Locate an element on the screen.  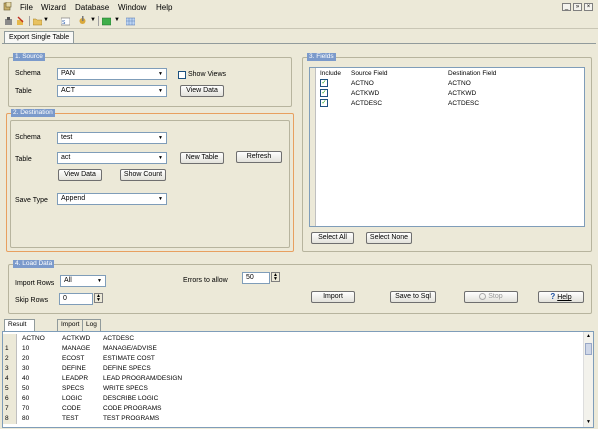
destination-table-value: act is located at coordinates (66, 157).